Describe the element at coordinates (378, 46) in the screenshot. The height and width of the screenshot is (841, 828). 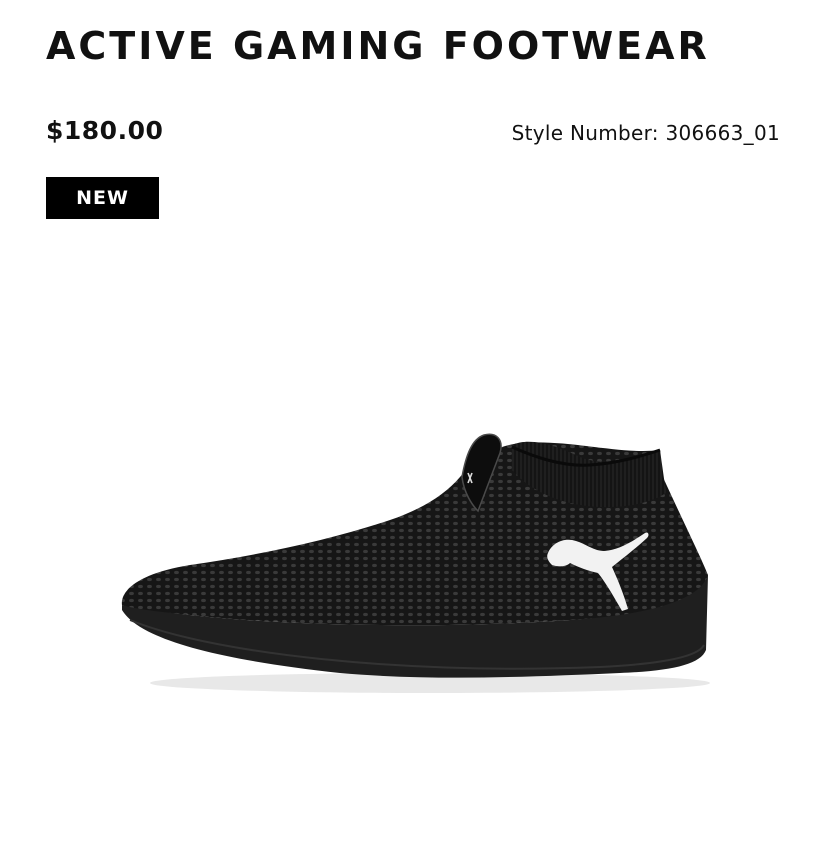
I see `product-title: ACTIVE GAMING FOOTWEAR` at that location.